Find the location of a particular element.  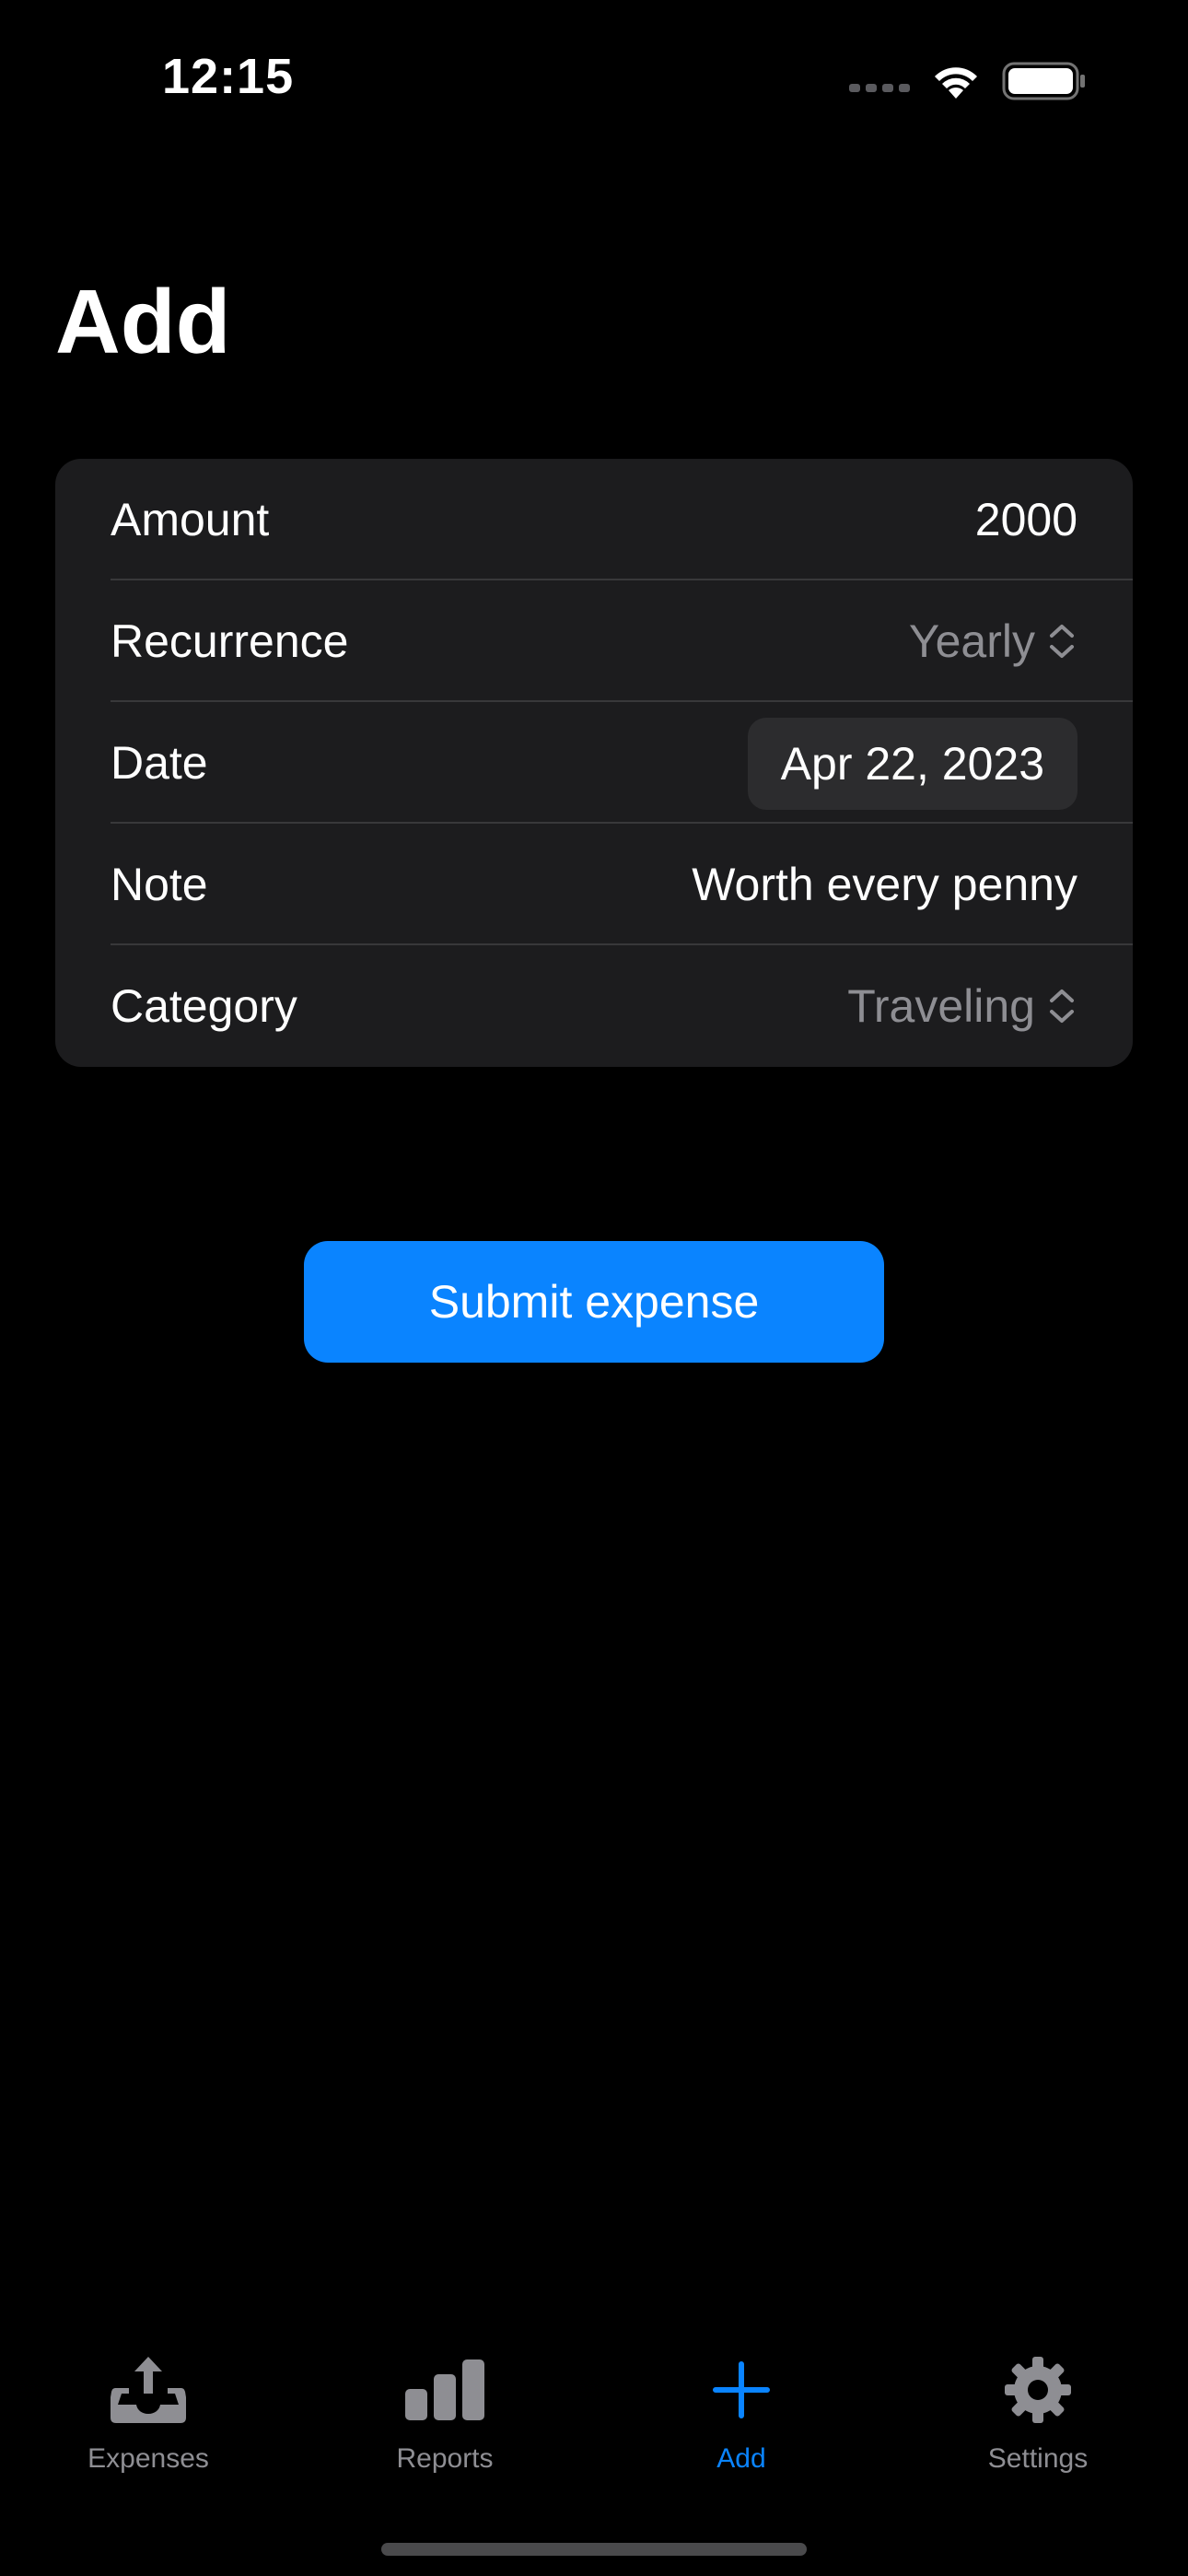

status-icons is located at coordinates (968, 81).